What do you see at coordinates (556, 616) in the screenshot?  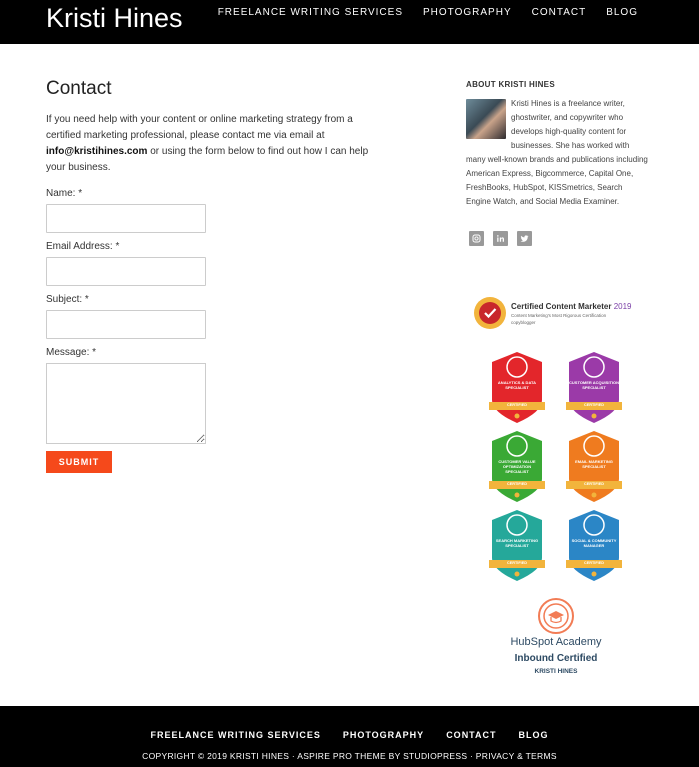 I see `hubspot-seal-icon` at bounding box center [556, 616].